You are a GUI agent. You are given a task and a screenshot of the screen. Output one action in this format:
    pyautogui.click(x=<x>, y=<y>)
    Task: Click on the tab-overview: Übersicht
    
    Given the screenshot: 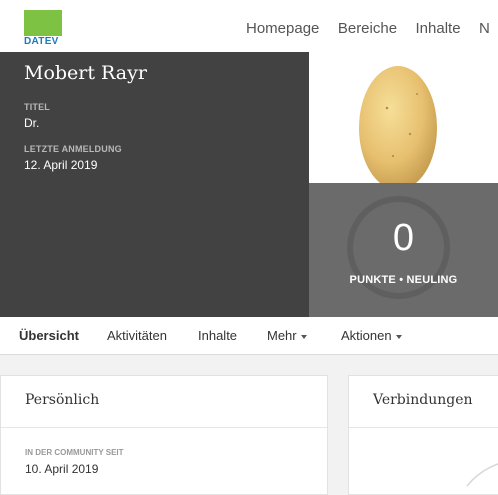 What is the action you would take?
    pyautogui.click(x=49, y=336)
    